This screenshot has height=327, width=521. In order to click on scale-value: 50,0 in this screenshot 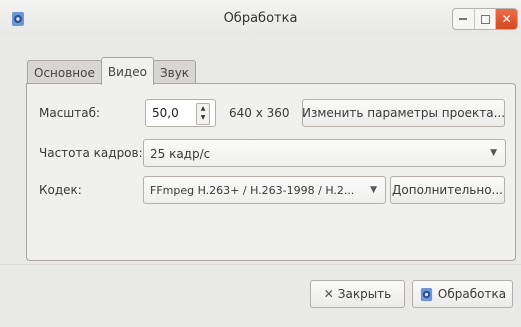, I will do `click(165, 113)`.